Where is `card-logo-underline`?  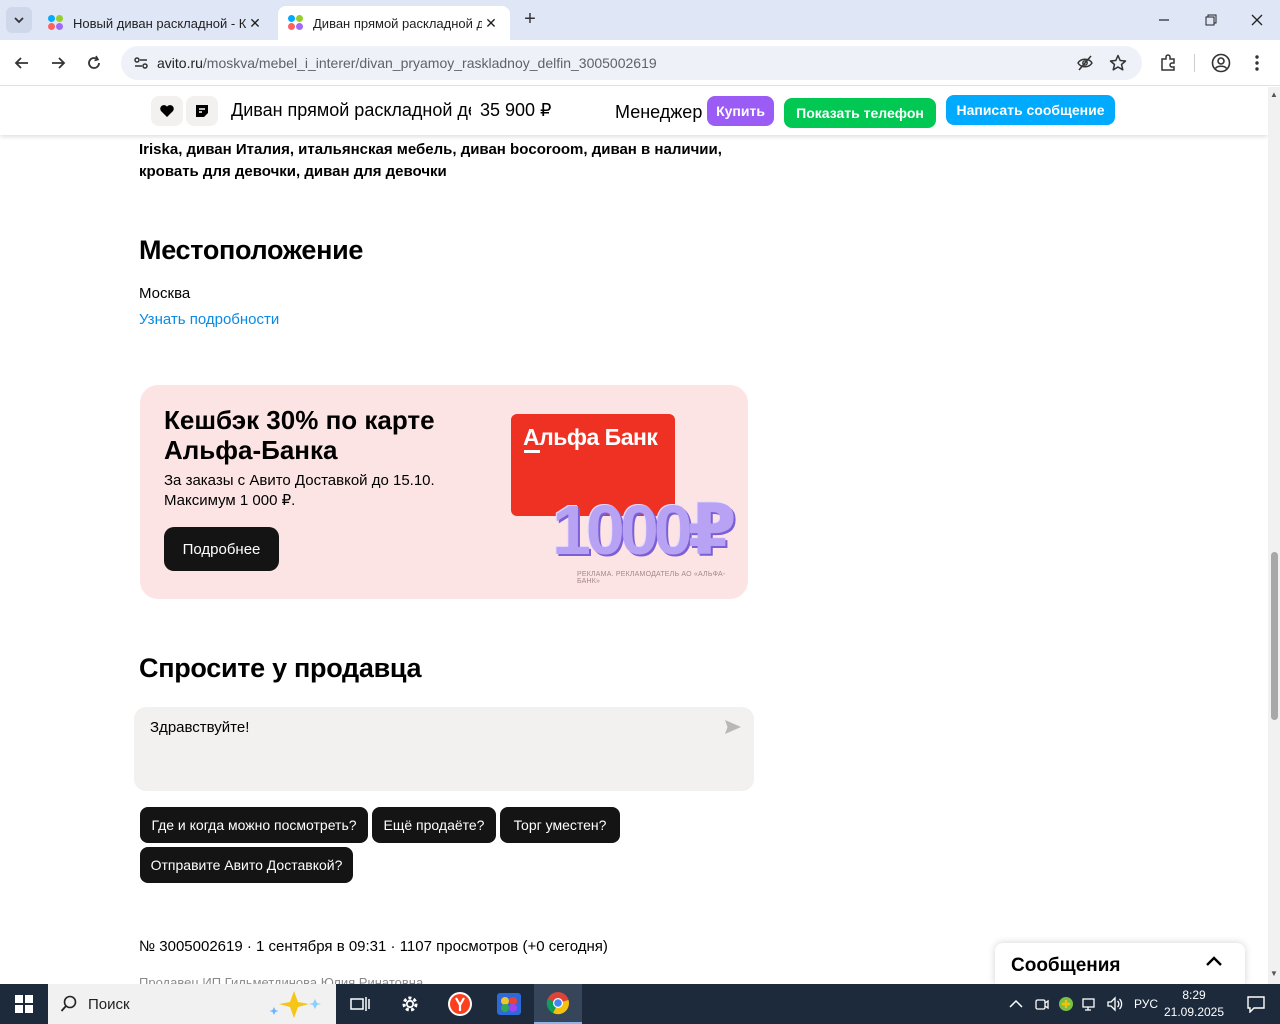
card-logo-underline is located at coordinates (532, 451).